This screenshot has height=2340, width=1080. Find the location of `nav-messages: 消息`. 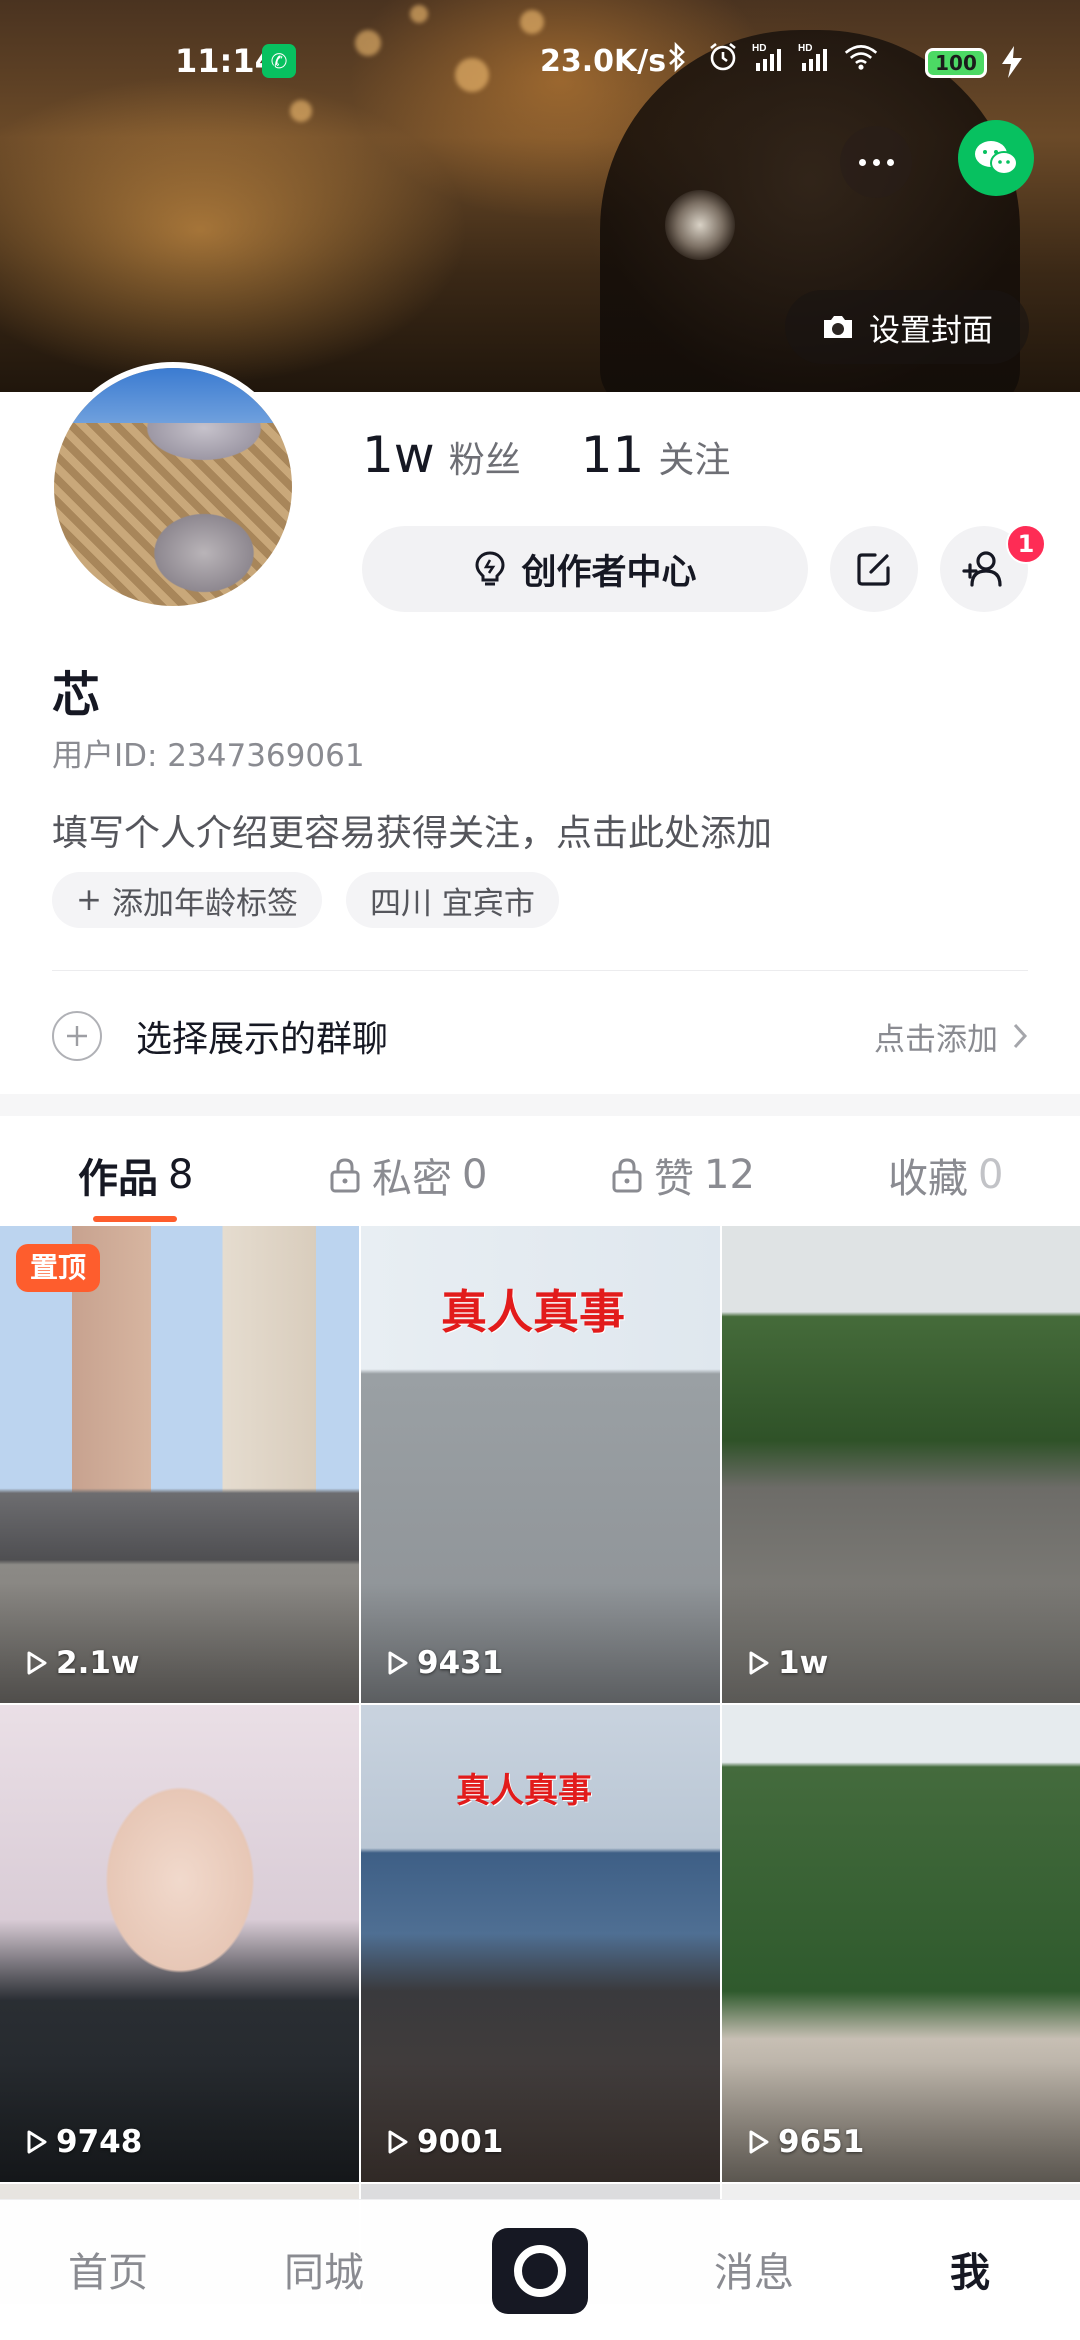

nav-messages: 消息 is located at coordinates (754, 2269).